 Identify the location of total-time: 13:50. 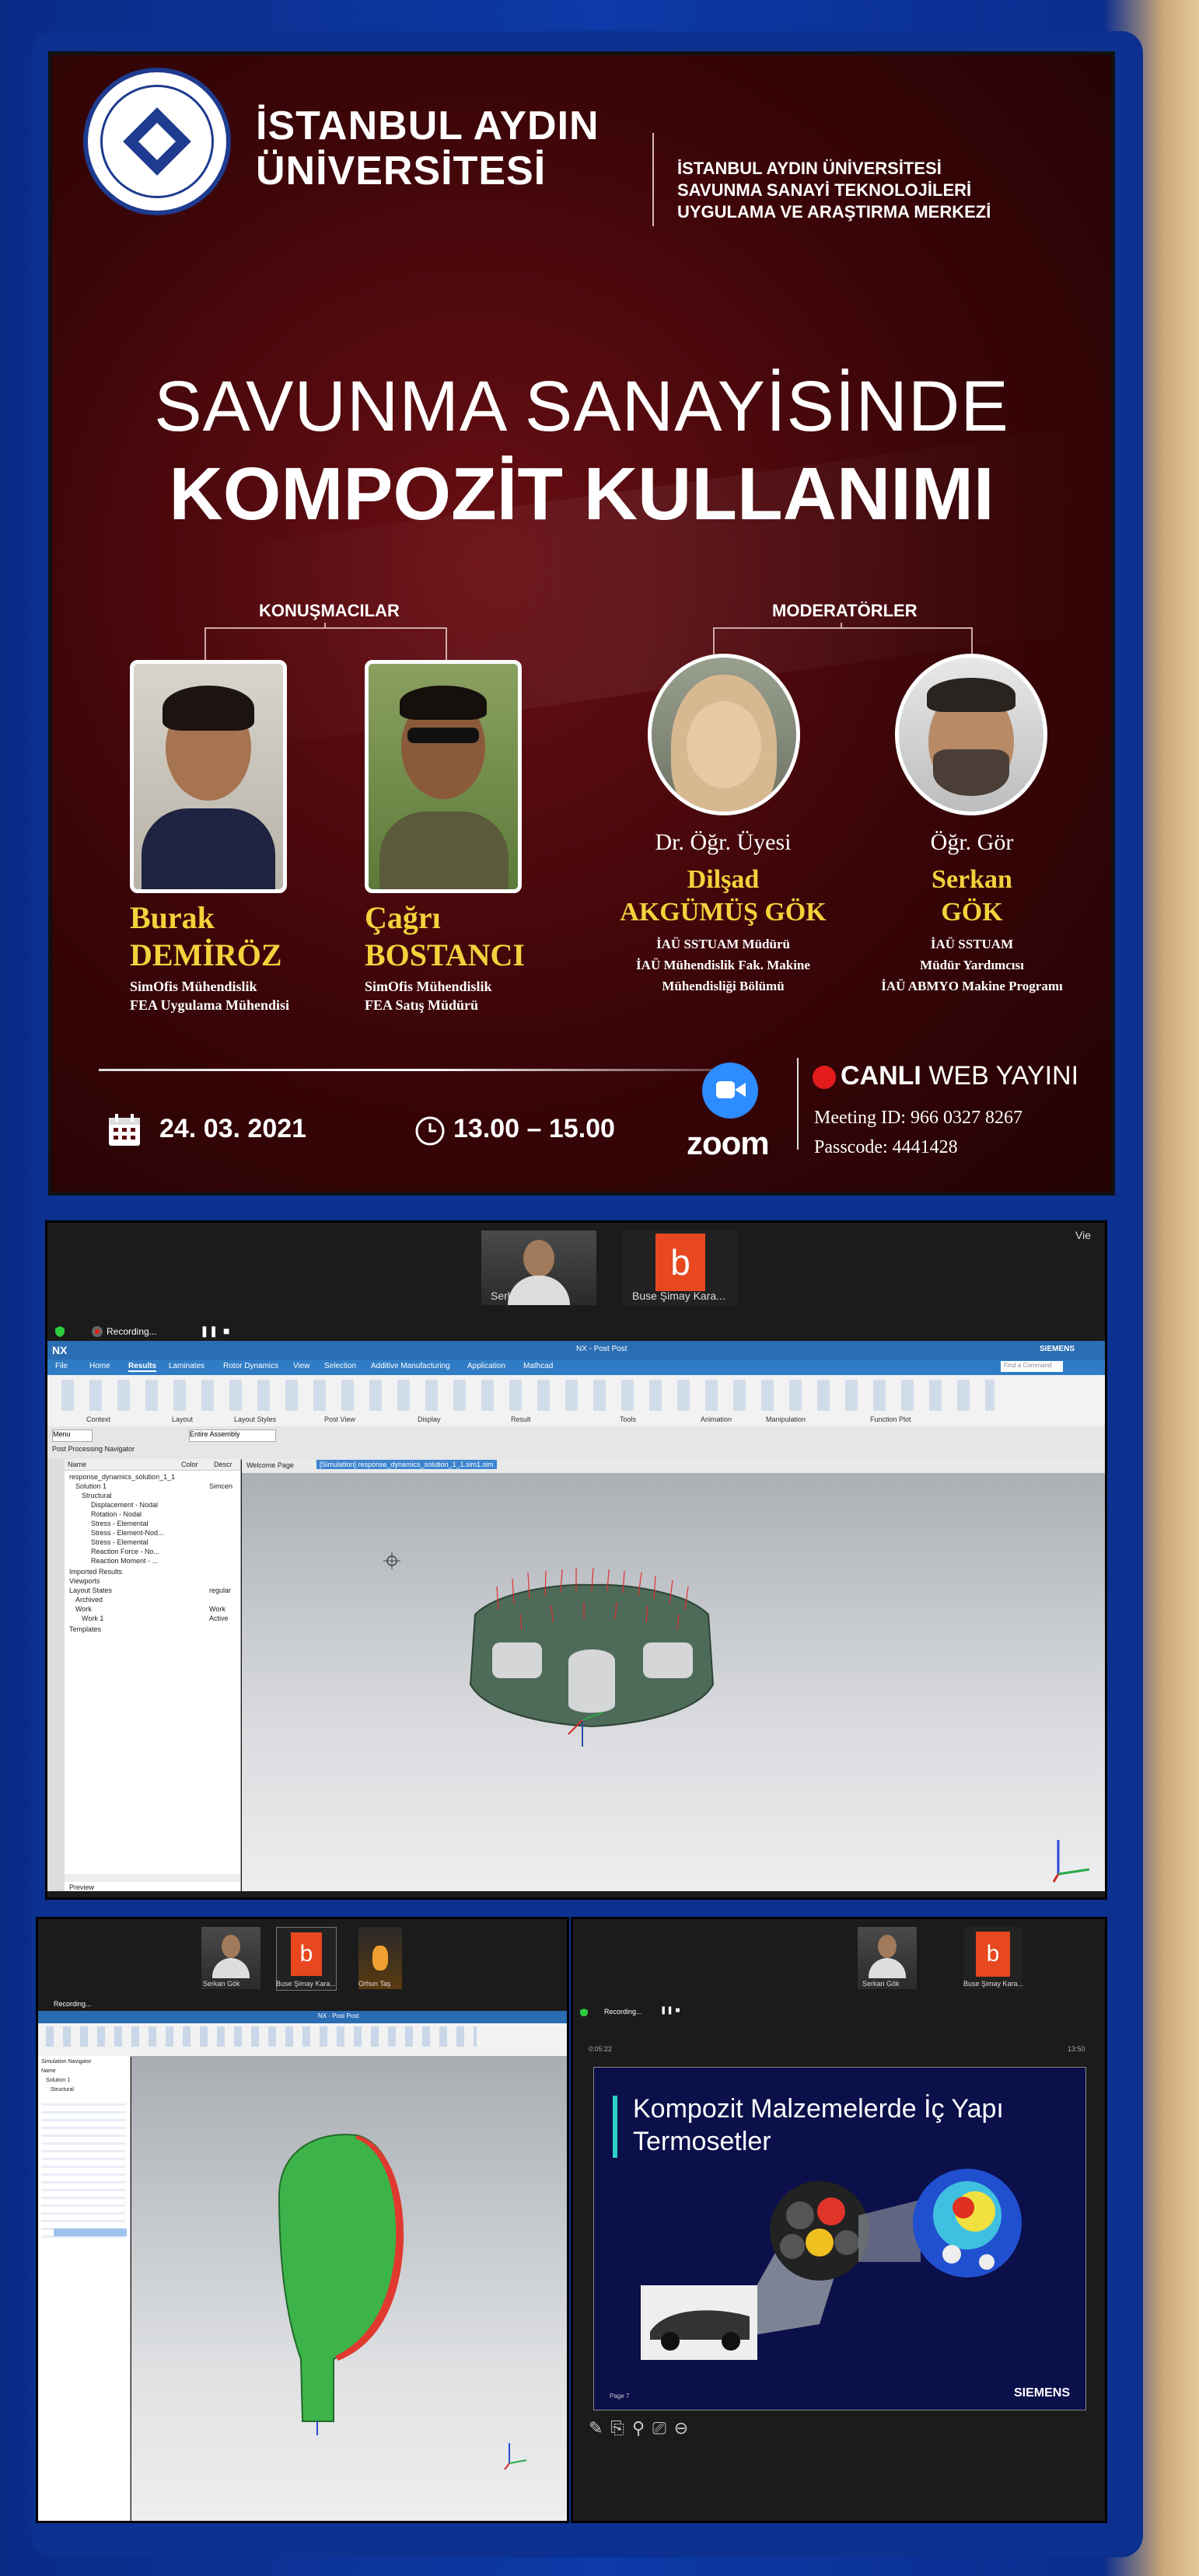
(1076, 2049).